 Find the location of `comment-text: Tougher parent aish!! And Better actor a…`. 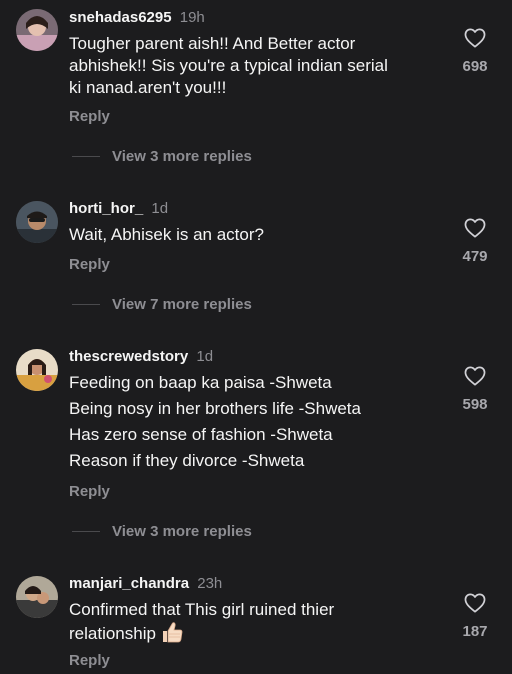

comment-text: Tougher parent aish!! And Better actor a… is located at coordinates (255, 66).